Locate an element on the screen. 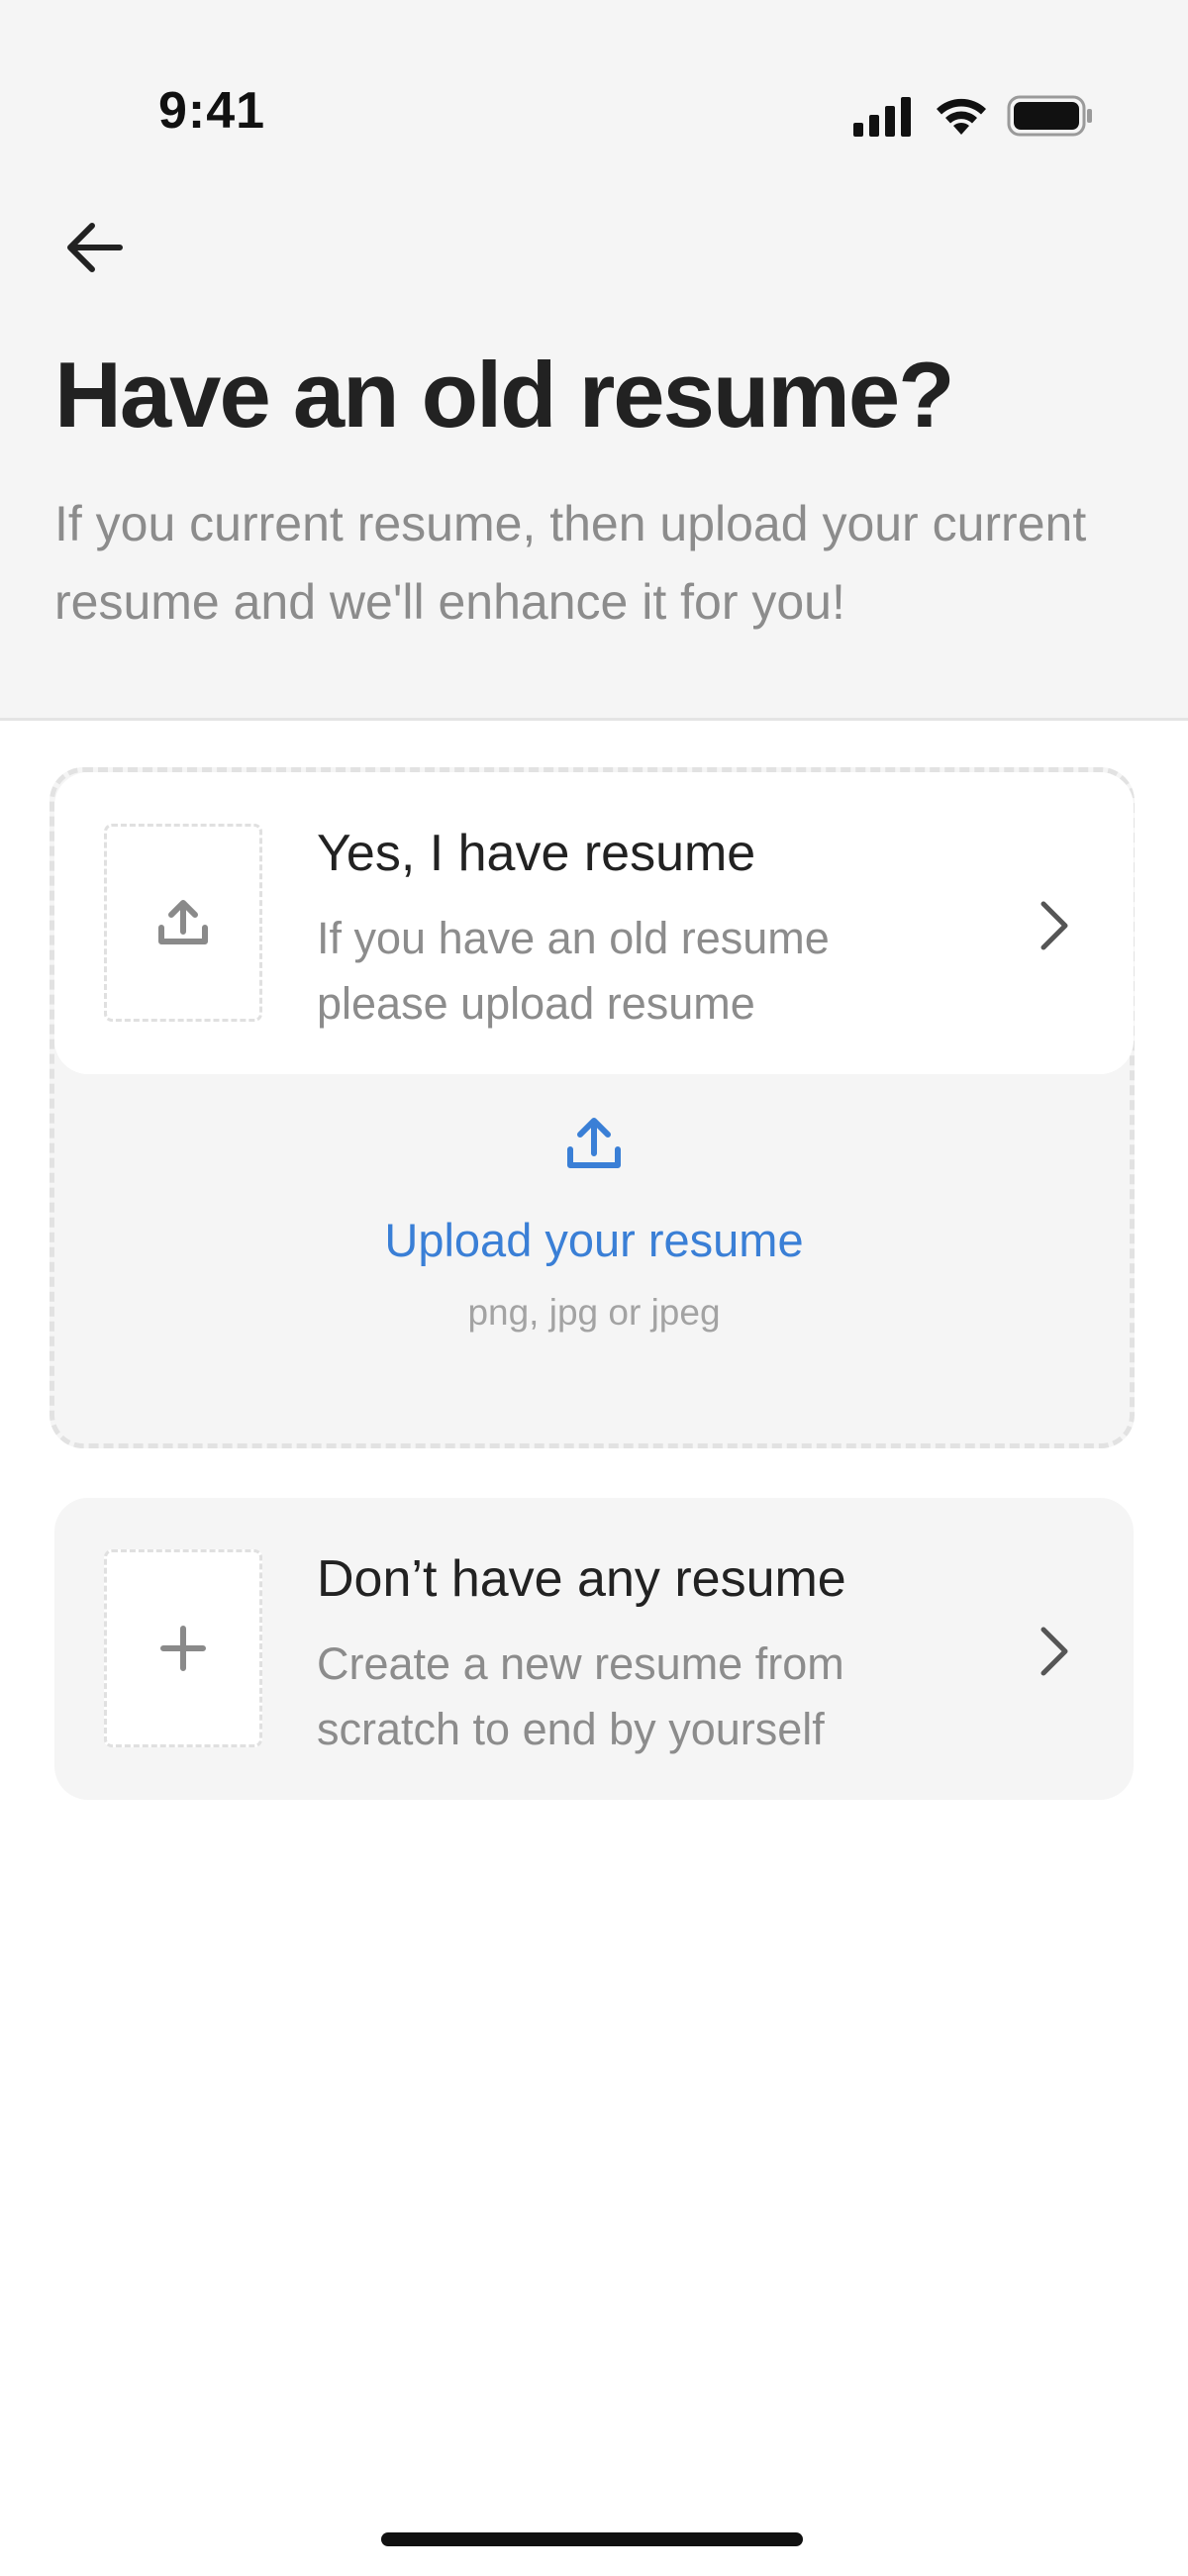 The height and width of the screenshot is (2576, 1188). wifi-icon is located at coordinates (961, 117).